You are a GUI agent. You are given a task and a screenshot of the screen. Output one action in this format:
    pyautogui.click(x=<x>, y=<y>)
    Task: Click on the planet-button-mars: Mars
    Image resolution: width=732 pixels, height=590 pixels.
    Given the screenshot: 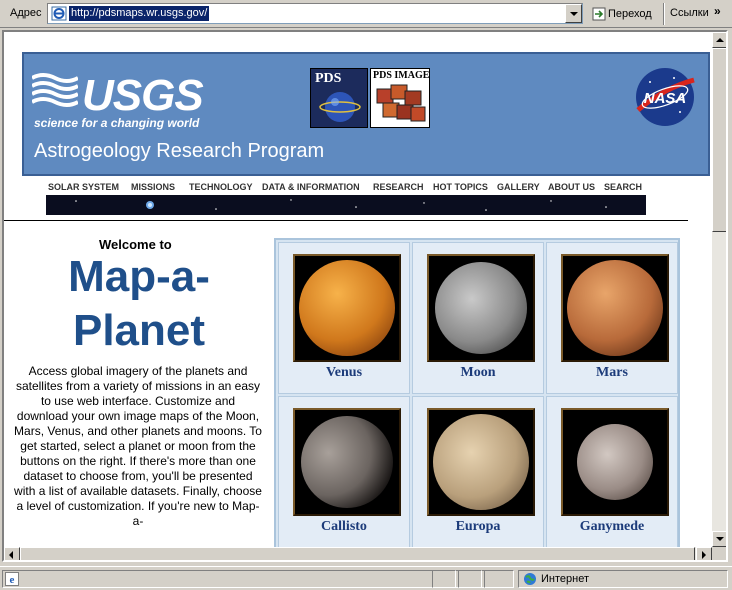 What is the action you would take?
    pyautogui.click(x=612, y=318)
    